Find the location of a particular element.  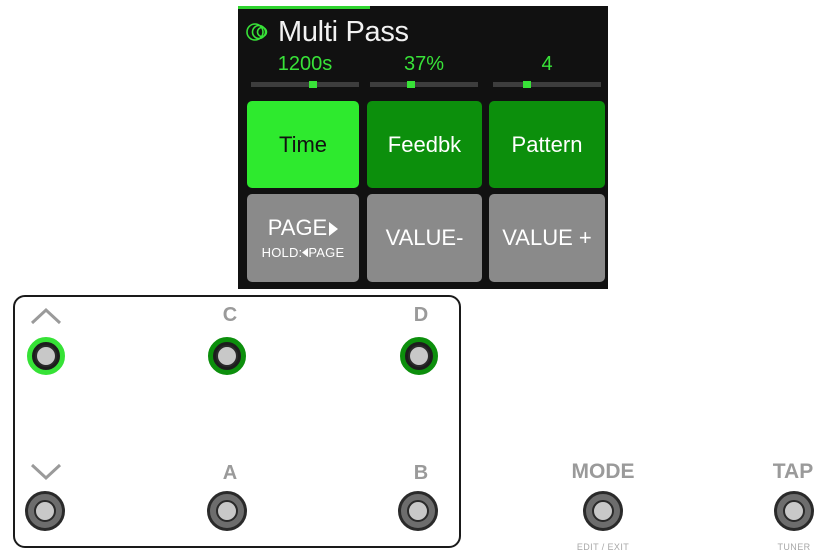

param-pattern-value: 4 is located at coordinates (547, 64).